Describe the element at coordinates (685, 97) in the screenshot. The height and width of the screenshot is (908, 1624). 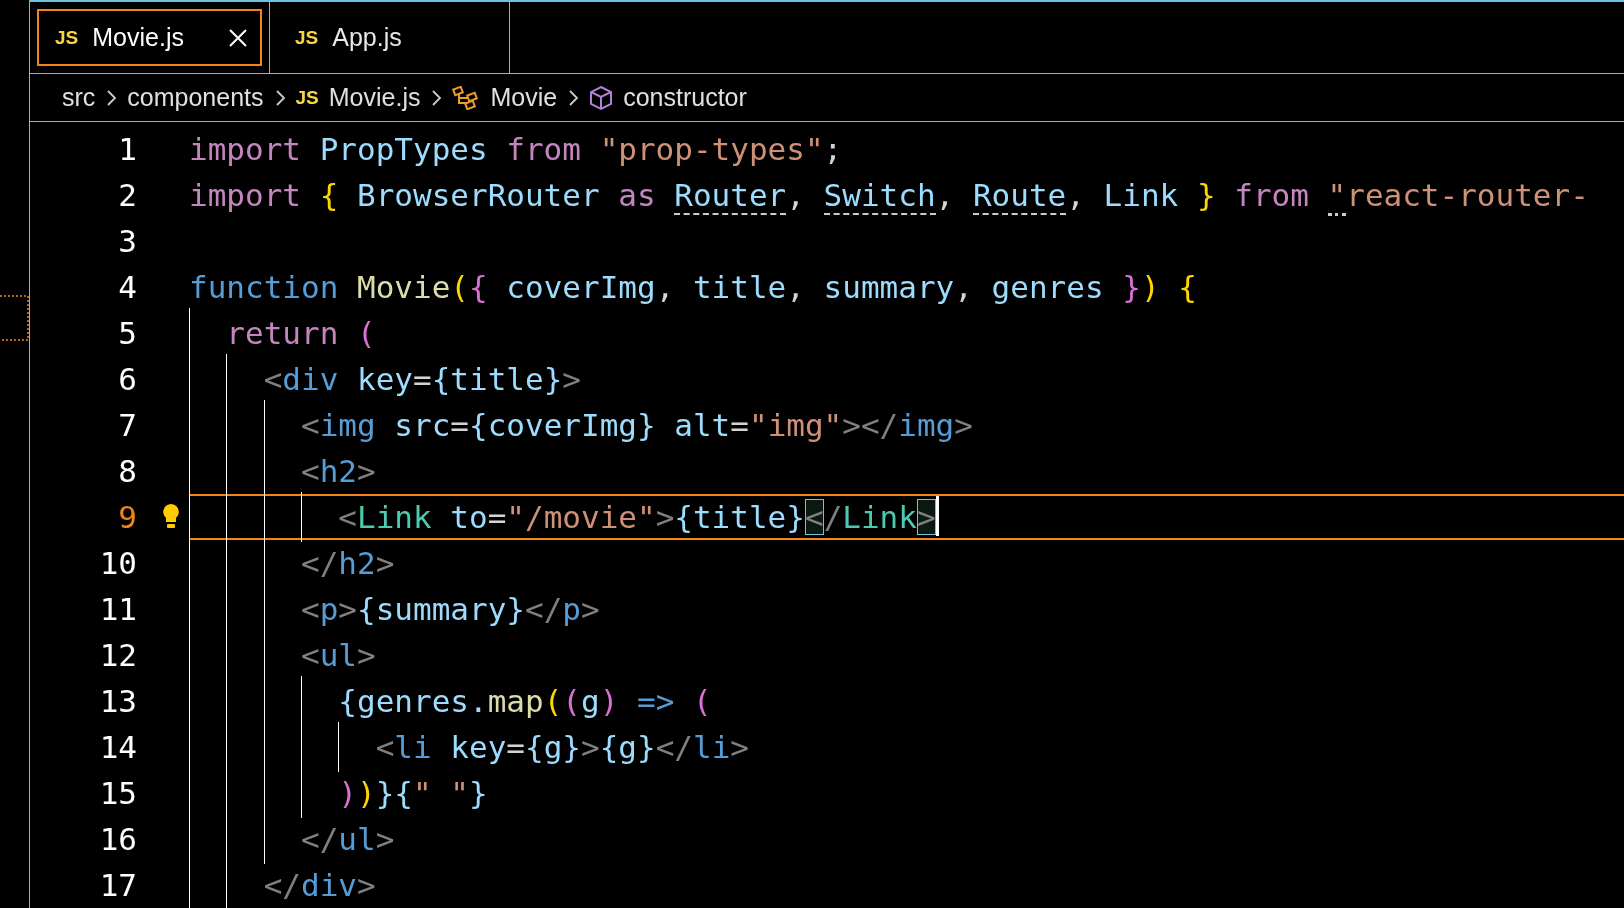
I see `breadcrumb-item: constructor` at that location.